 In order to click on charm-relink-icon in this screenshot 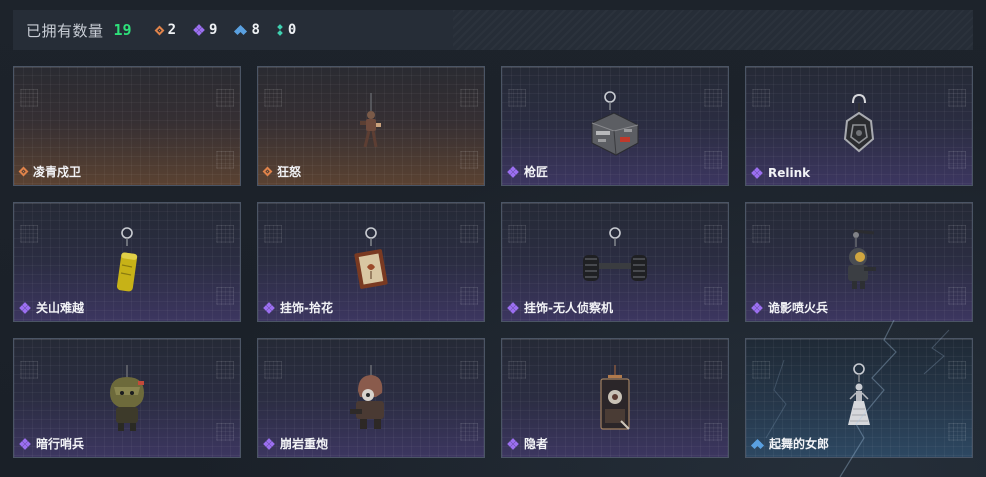, I will do `click(859, 128)`.